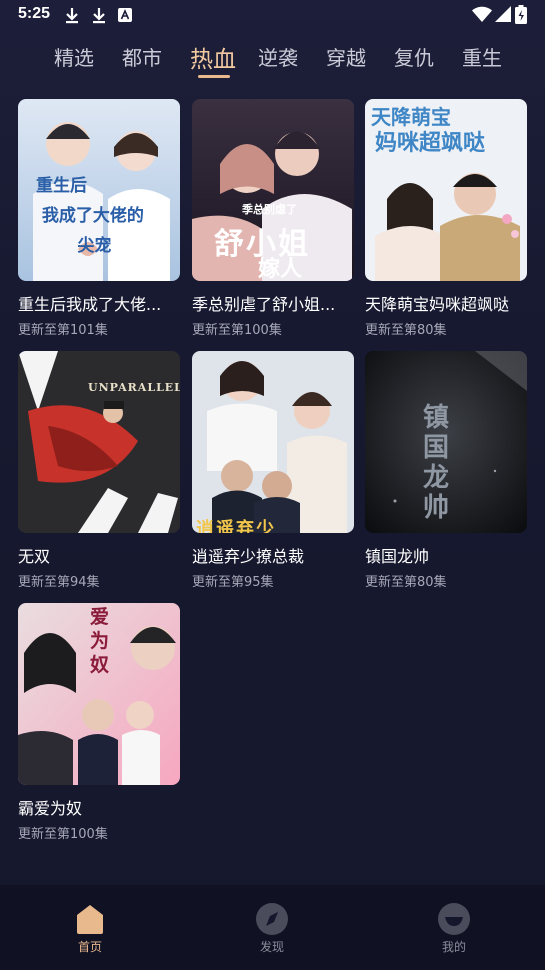 This screenshot has width=545, height=970. I want to click on drama-card: 镇国龙帅 镇国龙帅 更新至第80集, so click(446, 470).